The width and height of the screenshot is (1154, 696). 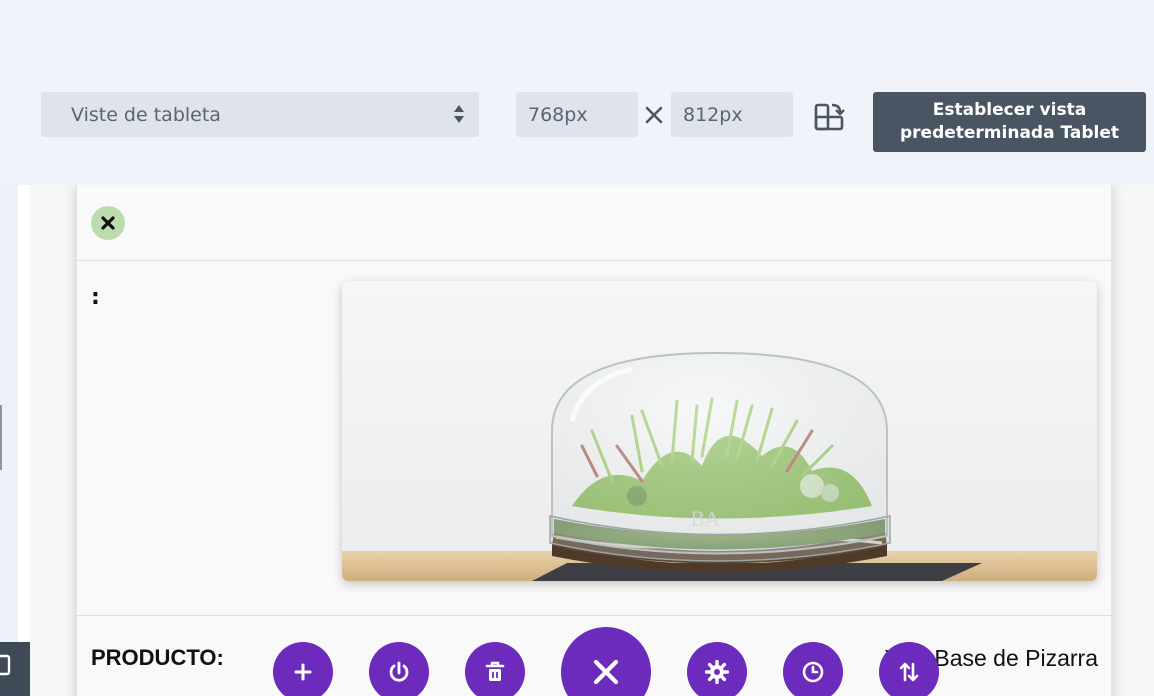 I want to click on delete-button, so click(x=495, y=669).